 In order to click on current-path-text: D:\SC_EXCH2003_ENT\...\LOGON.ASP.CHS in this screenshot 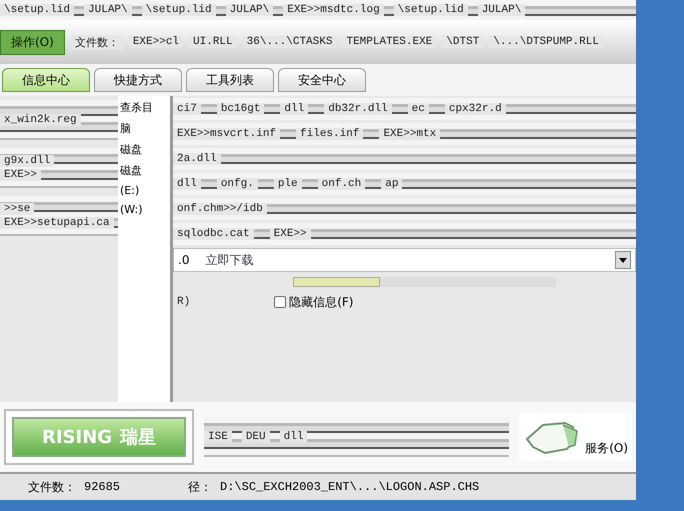, I will do `click(350, 487)`.